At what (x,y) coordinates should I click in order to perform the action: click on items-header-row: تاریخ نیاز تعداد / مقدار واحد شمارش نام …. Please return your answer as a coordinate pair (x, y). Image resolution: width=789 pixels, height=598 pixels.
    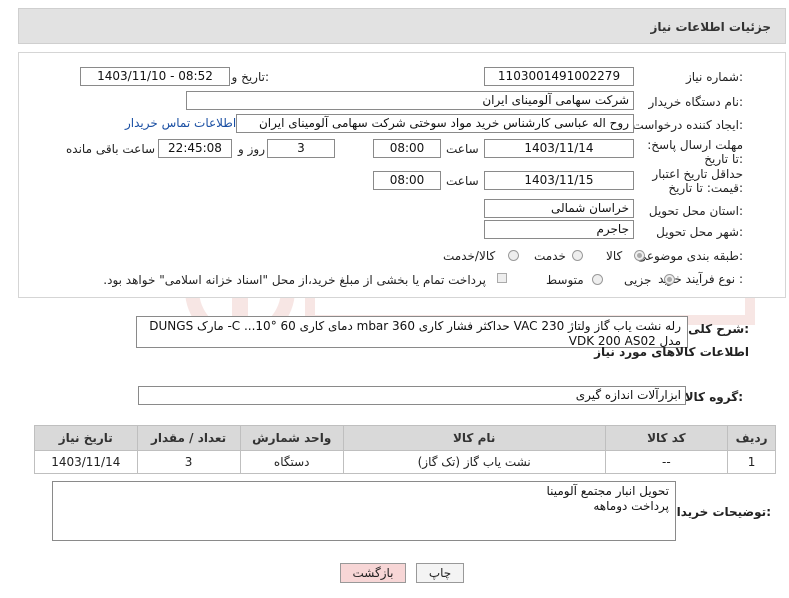
    Looking at the image, I should click on (405, 438).